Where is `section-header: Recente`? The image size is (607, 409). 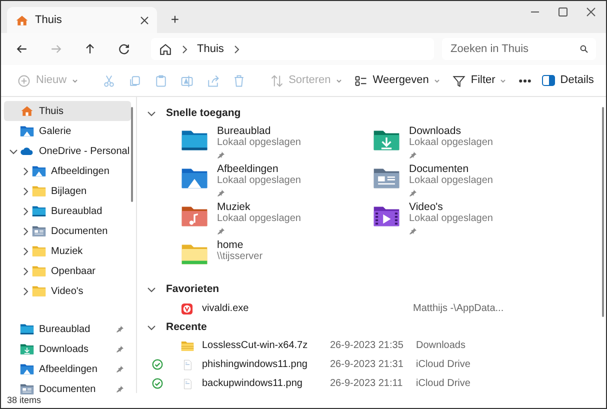 section-header: Recente is located at coordinates (186, 328).